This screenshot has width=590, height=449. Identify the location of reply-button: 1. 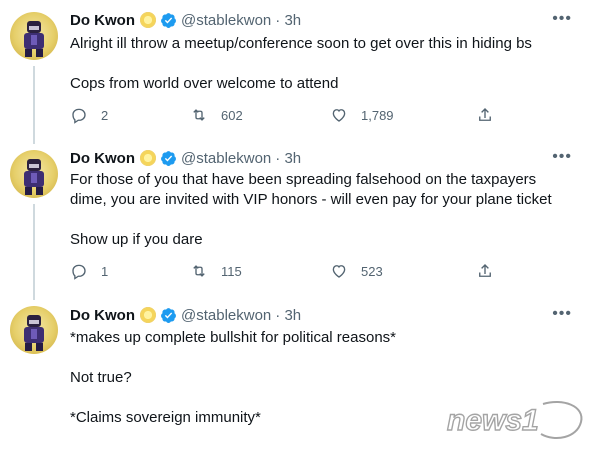
(89, 271).